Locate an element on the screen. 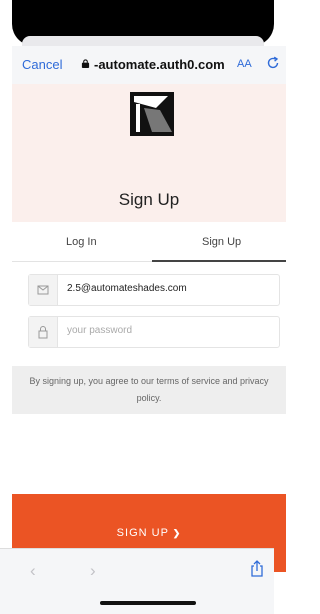 The width and height of the screenshot is (320, 614). password-field: your password is located at coordinates (154, 332).